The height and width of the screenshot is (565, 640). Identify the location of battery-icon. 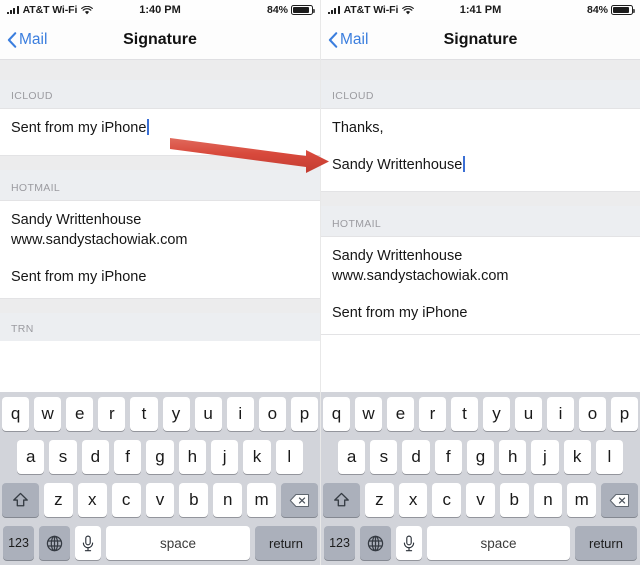
(303, 10).